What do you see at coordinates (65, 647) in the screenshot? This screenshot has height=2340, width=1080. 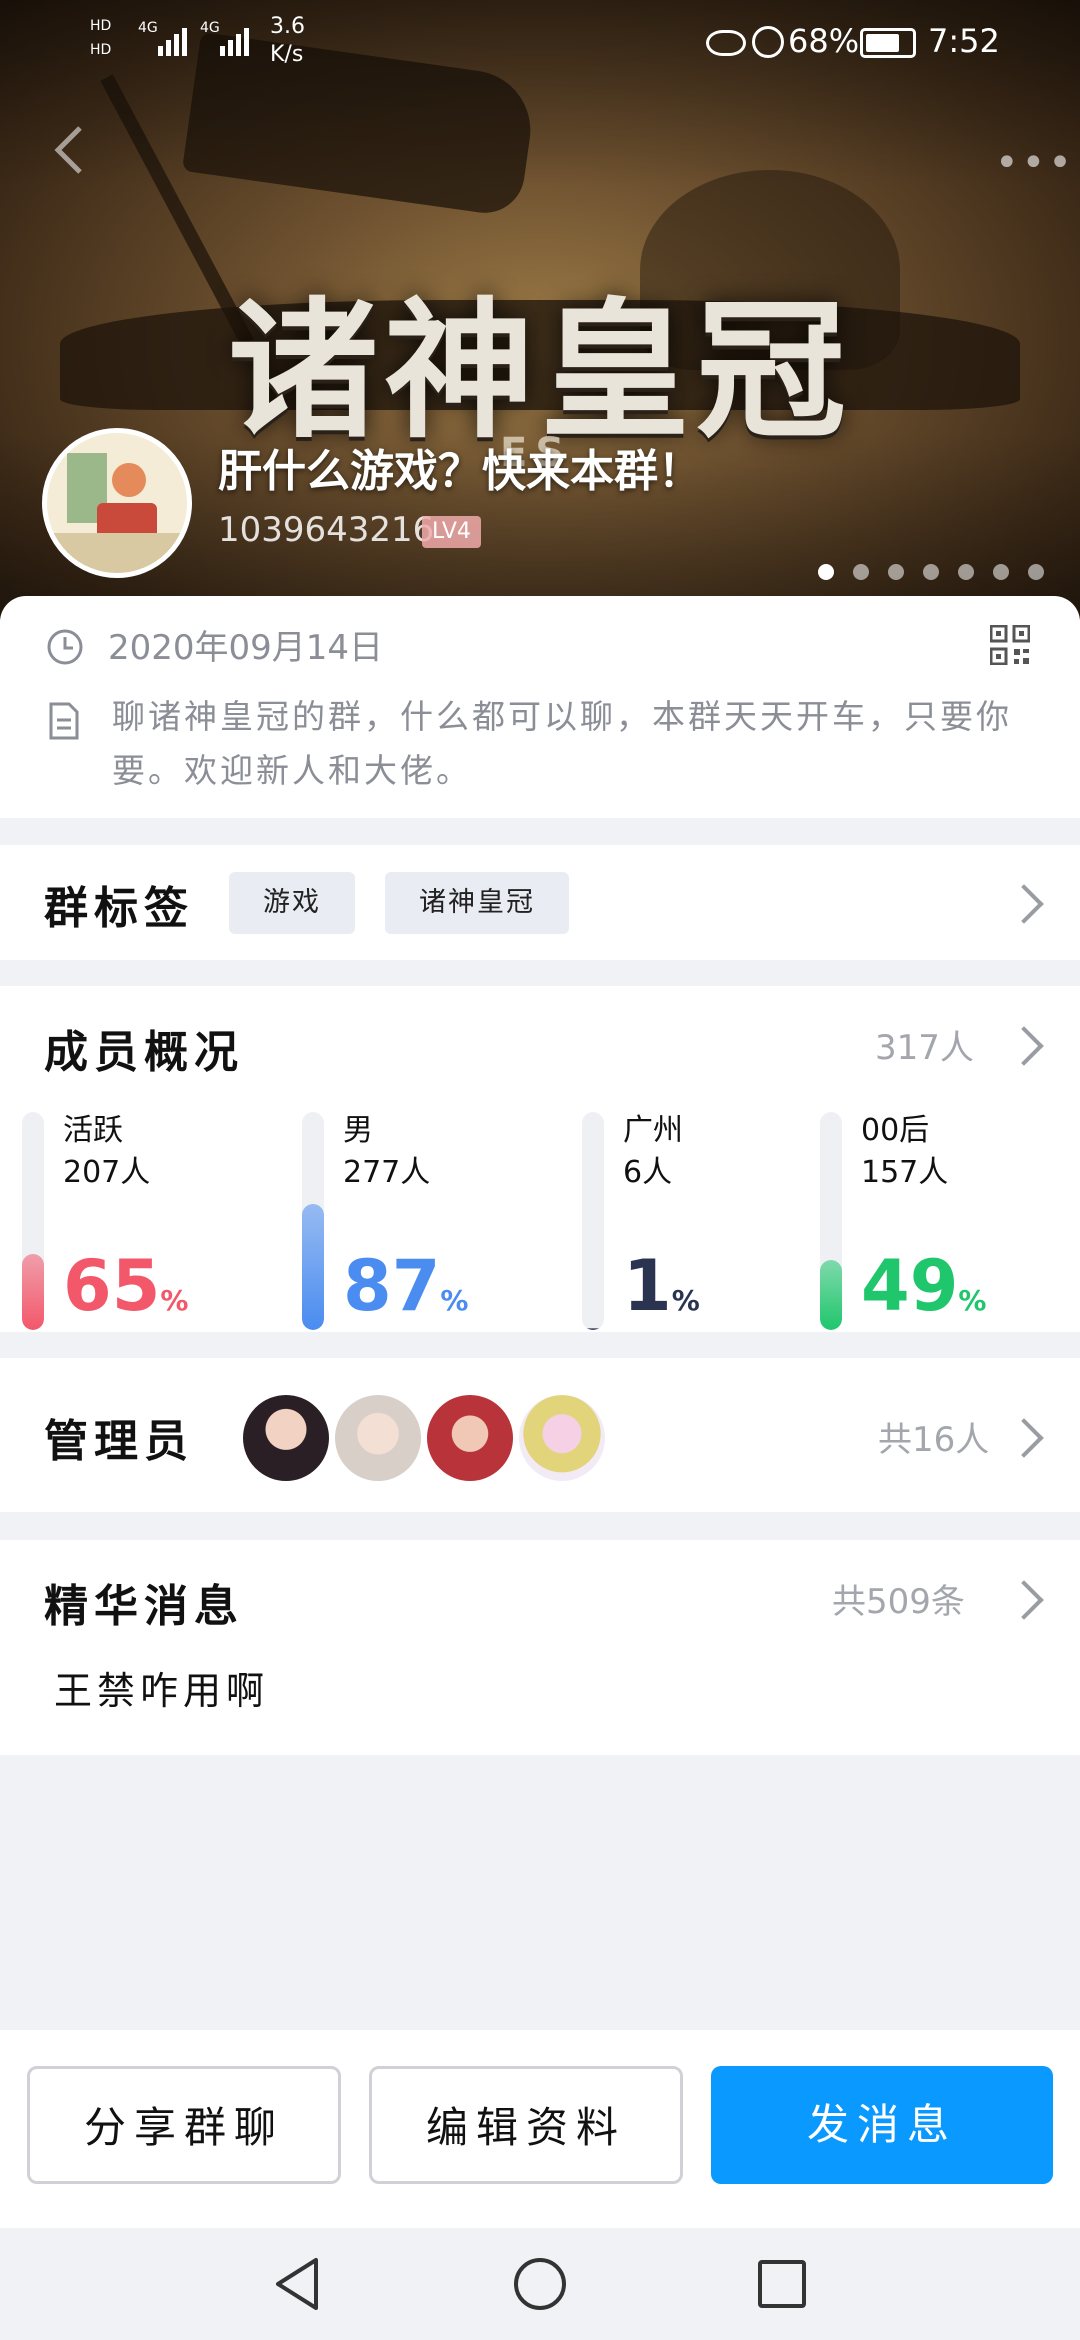 I see `clock-icon` at bounding box center [65, 647].